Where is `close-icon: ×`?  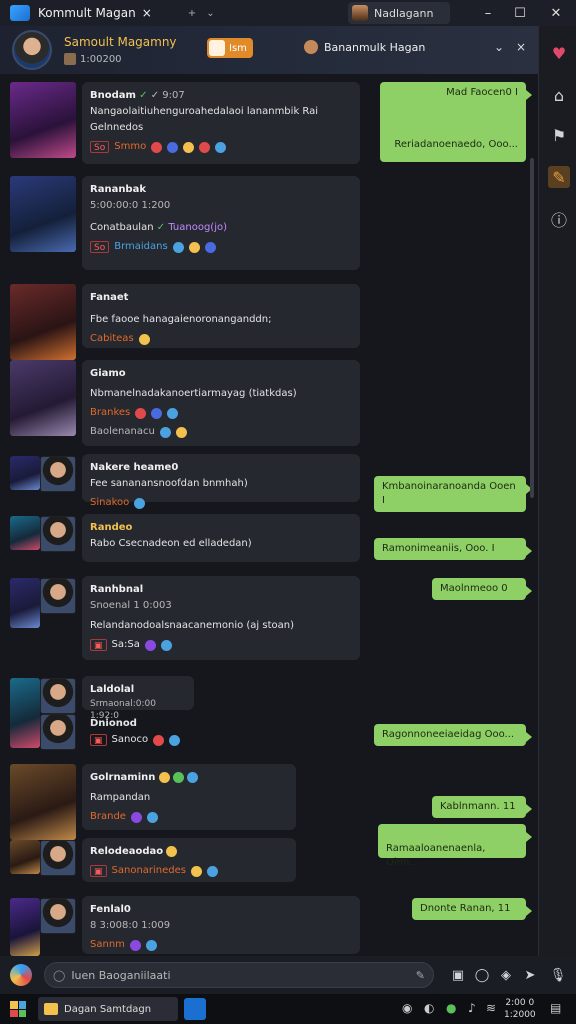 close-icon: × is located at coordinates (521, 47).